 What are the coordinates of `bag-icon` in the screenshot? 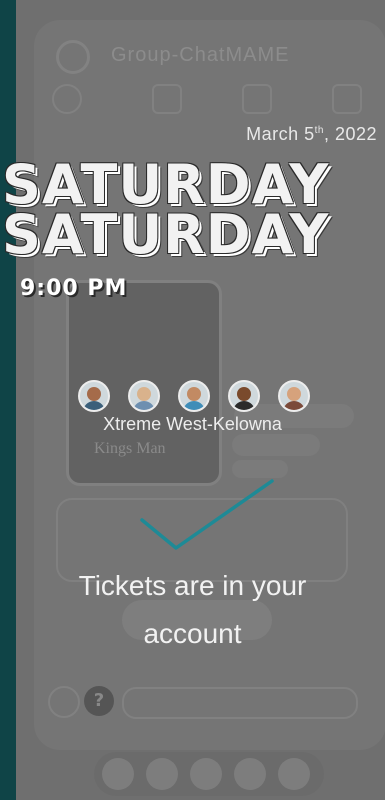 It's located at (347, 99).